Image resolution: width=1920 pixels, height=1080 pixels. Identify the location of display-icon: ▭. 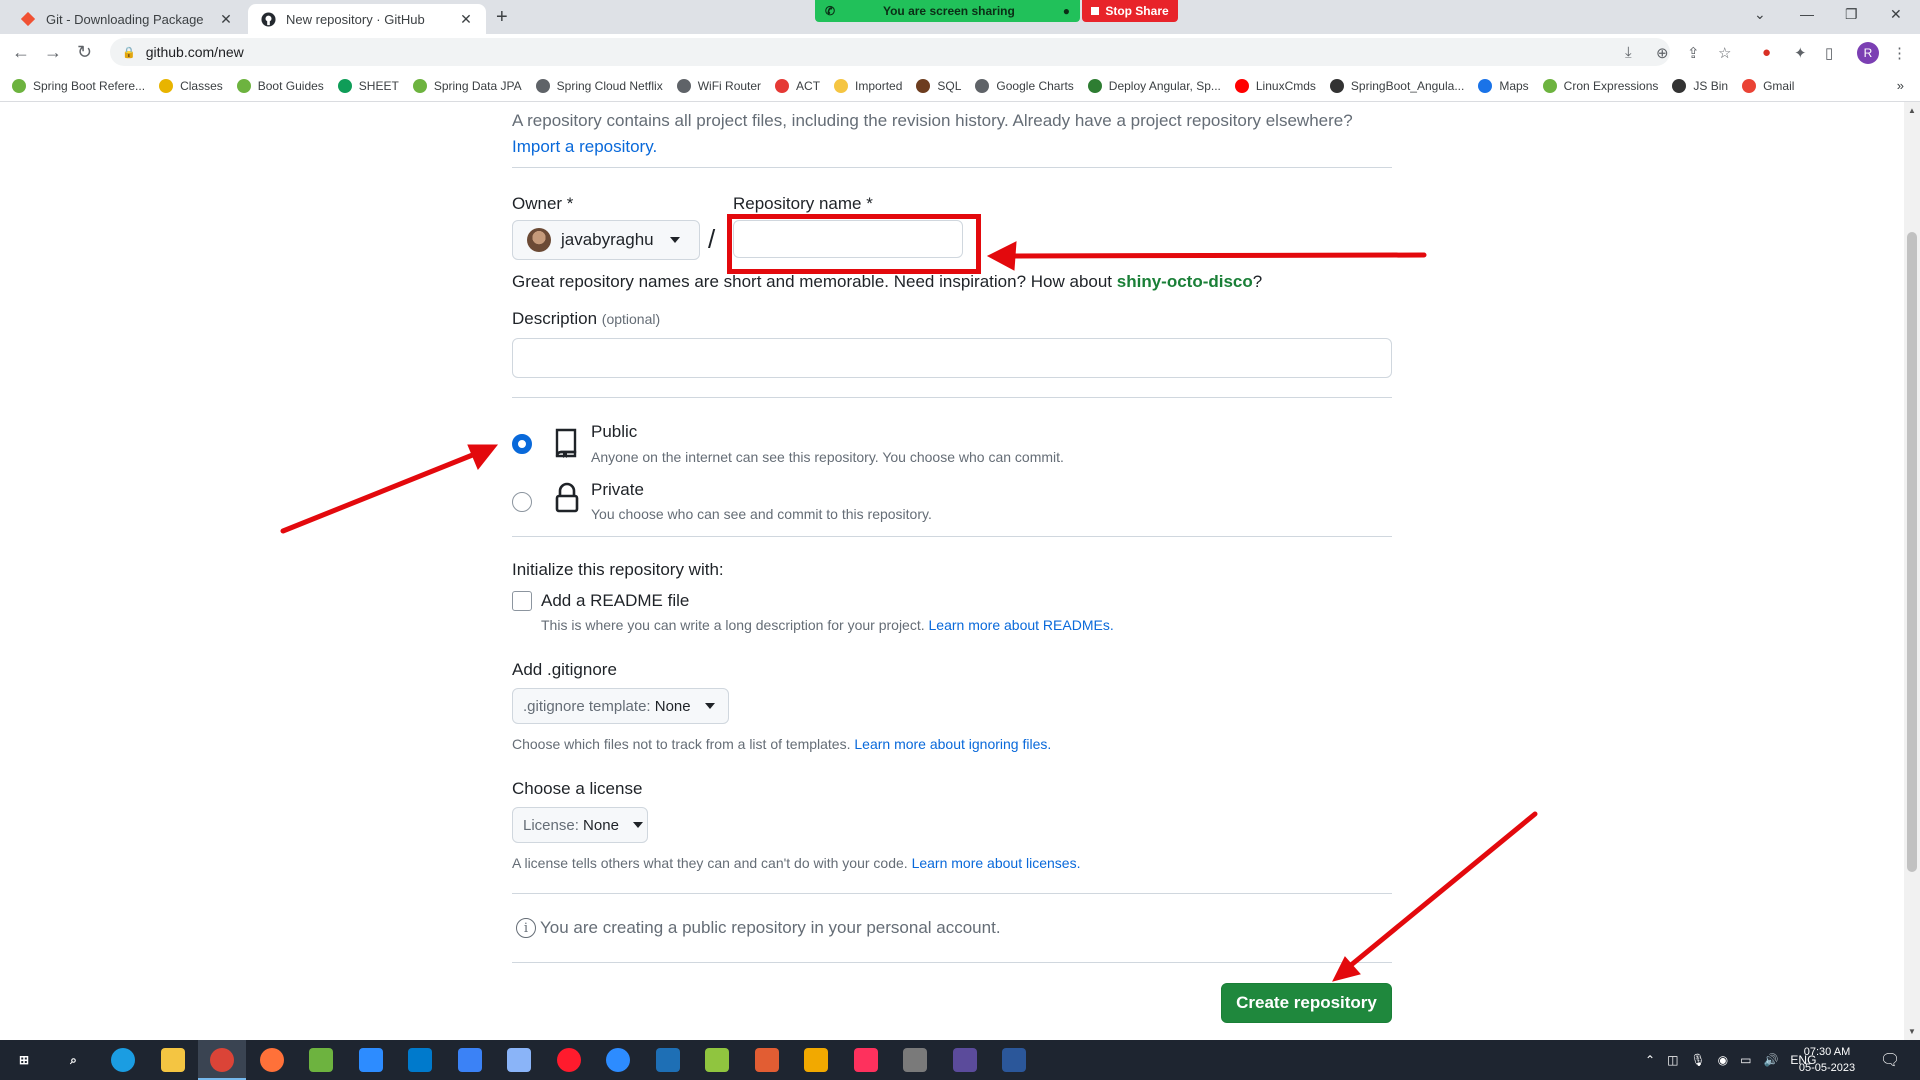
(1745, 1060).